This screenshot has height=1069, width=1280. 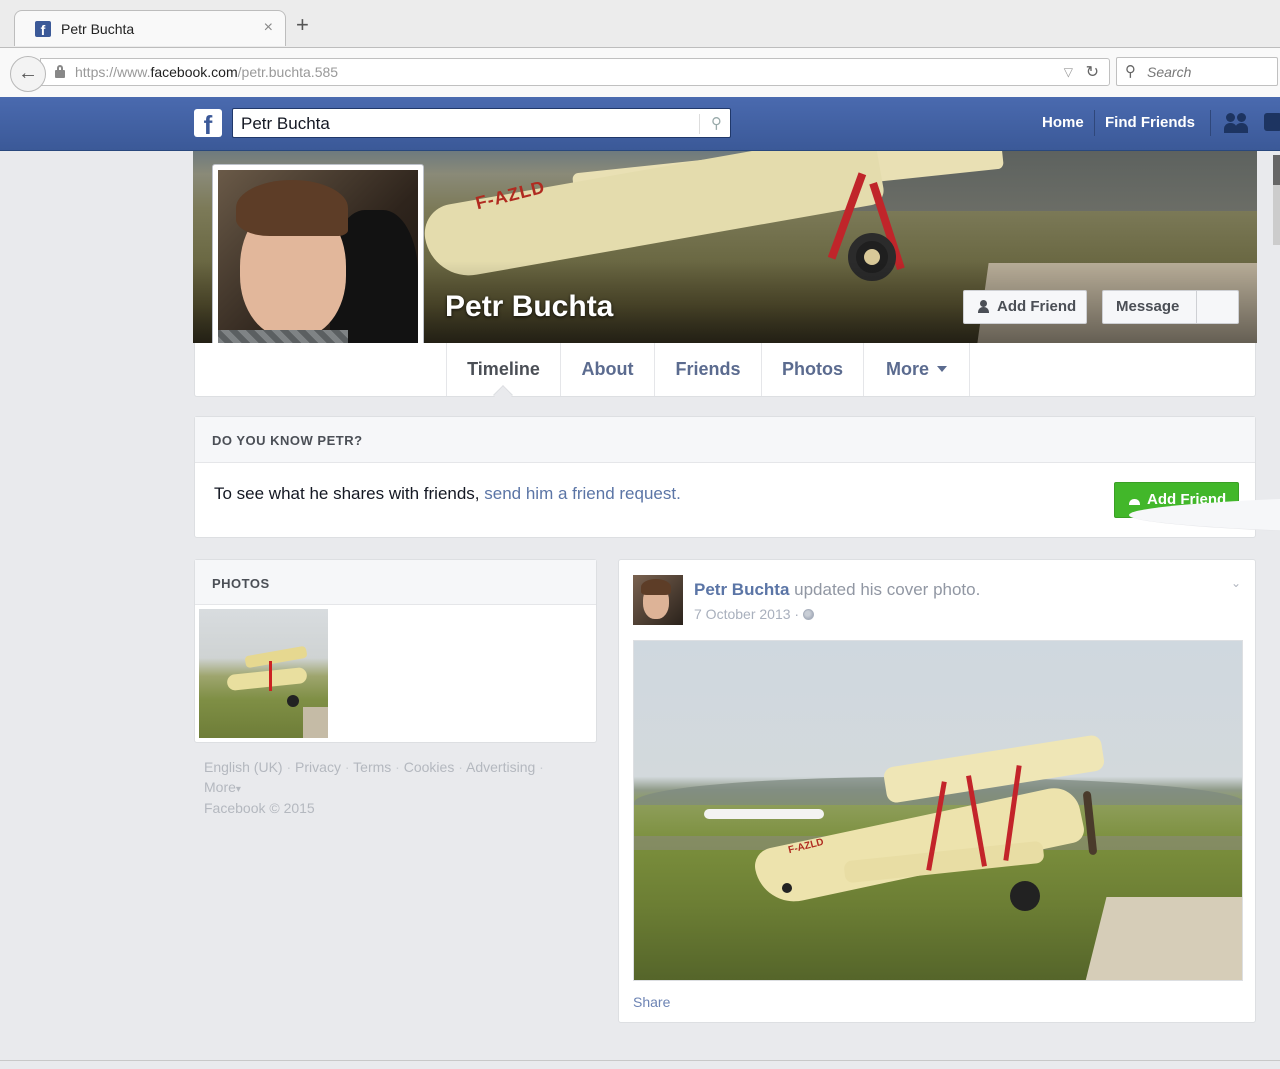 What do you see at coordinates (1063, 122) in the screenshot?
I see `nav-home-link: Home` at bounding box center [1063, 122].